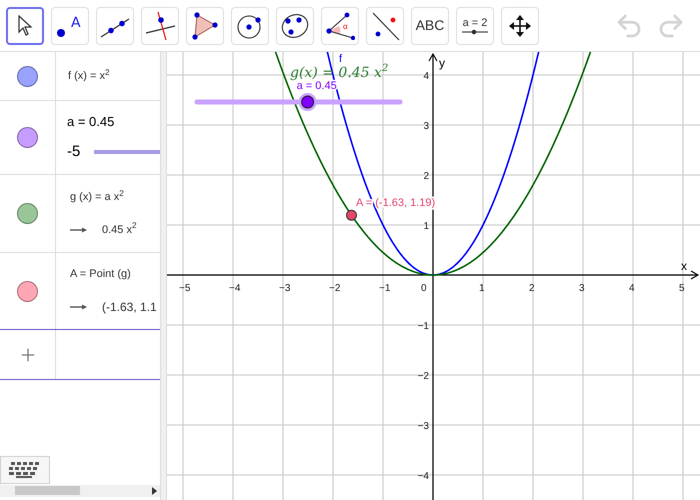 This screenshot has width=700, height=500. I want to click on tool-button: ABC, so click(430, 25).